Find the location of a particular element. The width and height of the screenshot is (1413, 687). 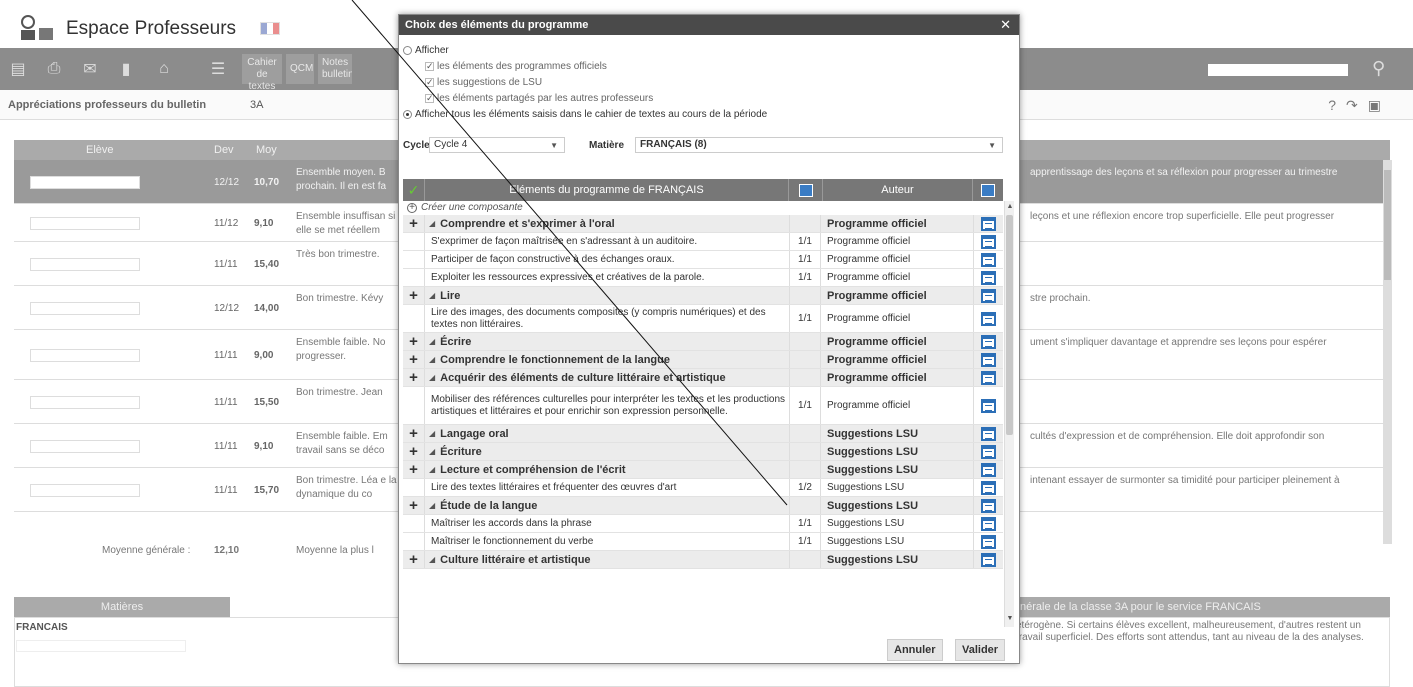

user-menu-icon: ⚲ is located at coordinates (1386, 70).